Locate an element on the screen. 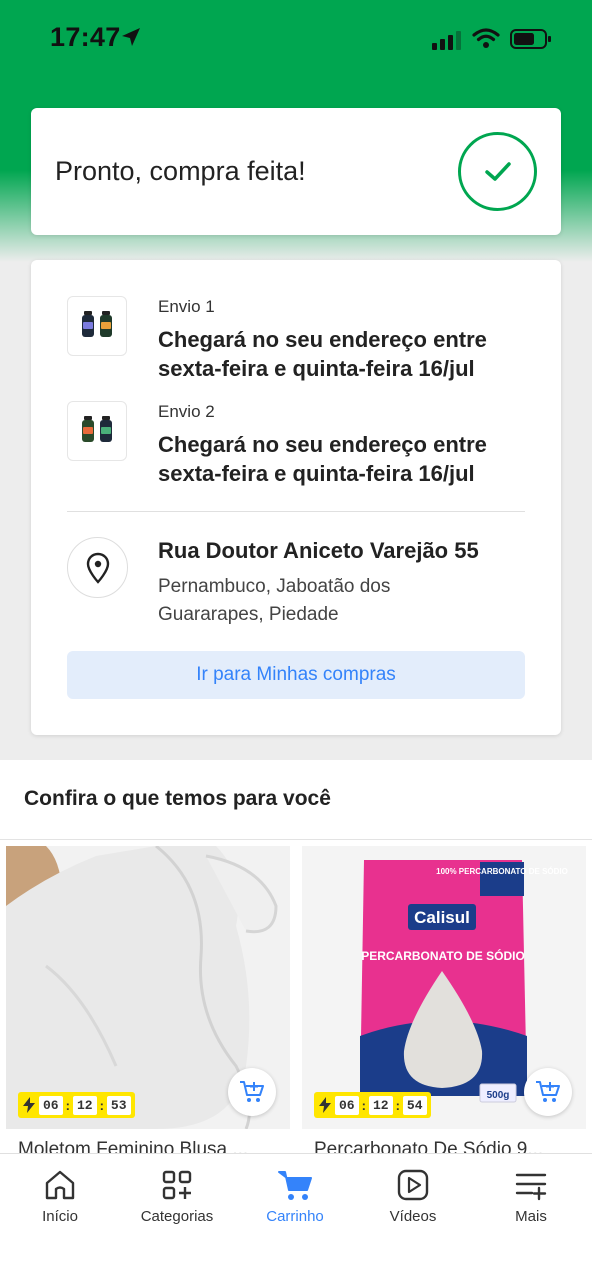 The height and width of the screenshot is (1280, 592). countdown-timer: 06 : 12 : 53 is located at coordinates (76, 1105).